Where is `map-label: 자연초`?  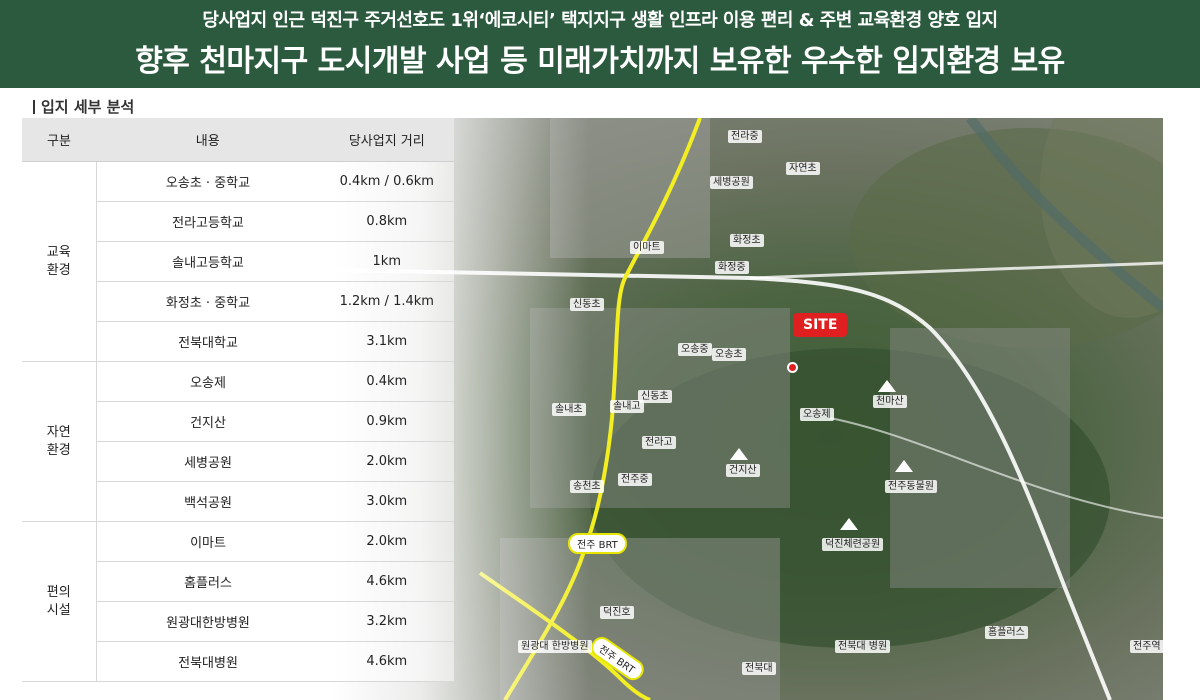
map-label: 자연초 is located at coordinates (803, 168).